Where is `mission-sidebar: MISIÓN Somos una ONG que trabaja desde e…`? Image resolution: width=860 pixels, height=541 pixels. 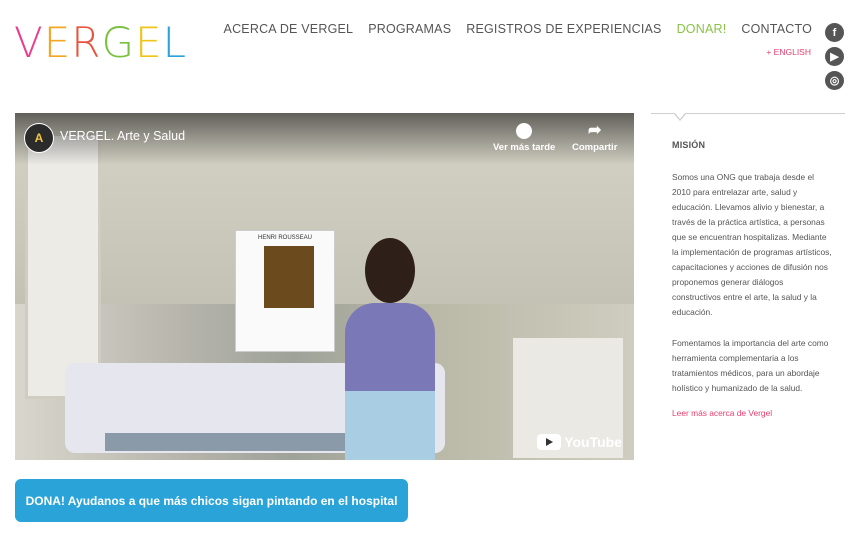
mission-sidebar: MISIÓN Somos una ONG que trabaja desde e… is located at coordinates (748, 265).